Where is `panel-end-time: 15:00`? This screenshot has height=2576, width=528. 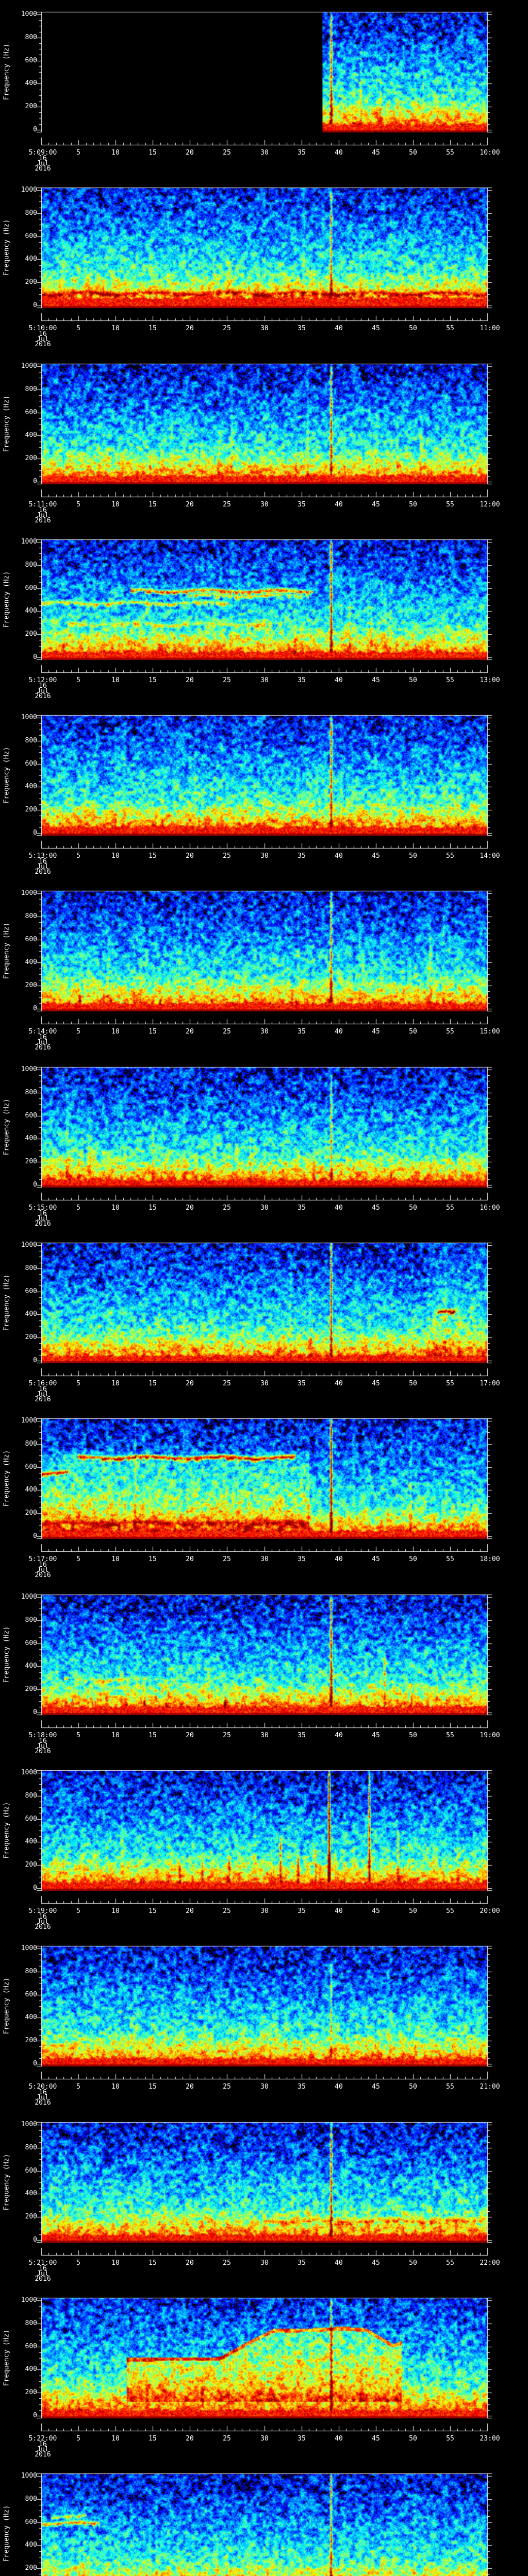
panel-end-time: 15:00 is located at coordinates (490, 1032).